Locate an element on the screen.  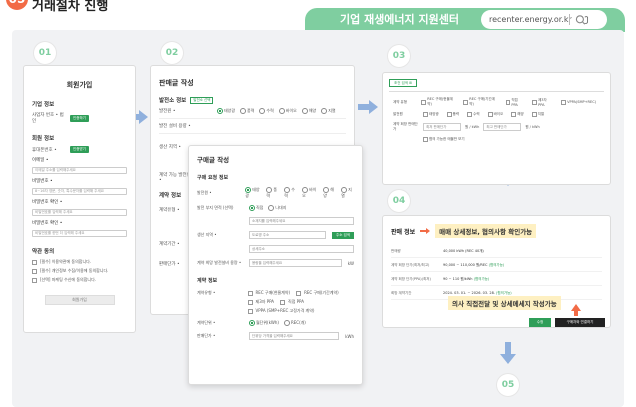
step-badge-1: 01 is located at coordinates (45, 53).